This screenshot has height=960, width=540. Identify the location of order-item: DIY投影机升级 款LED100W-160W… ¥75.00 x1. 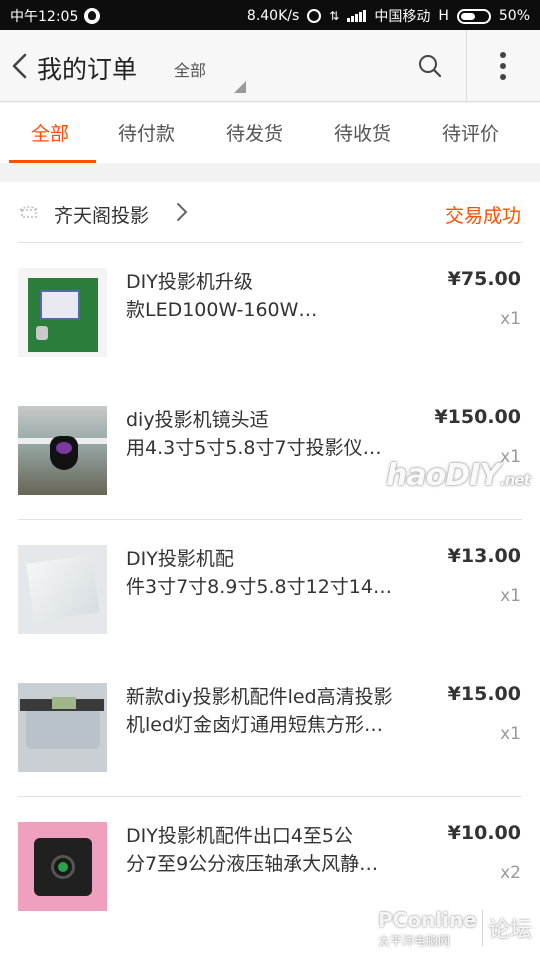
(270, 313).